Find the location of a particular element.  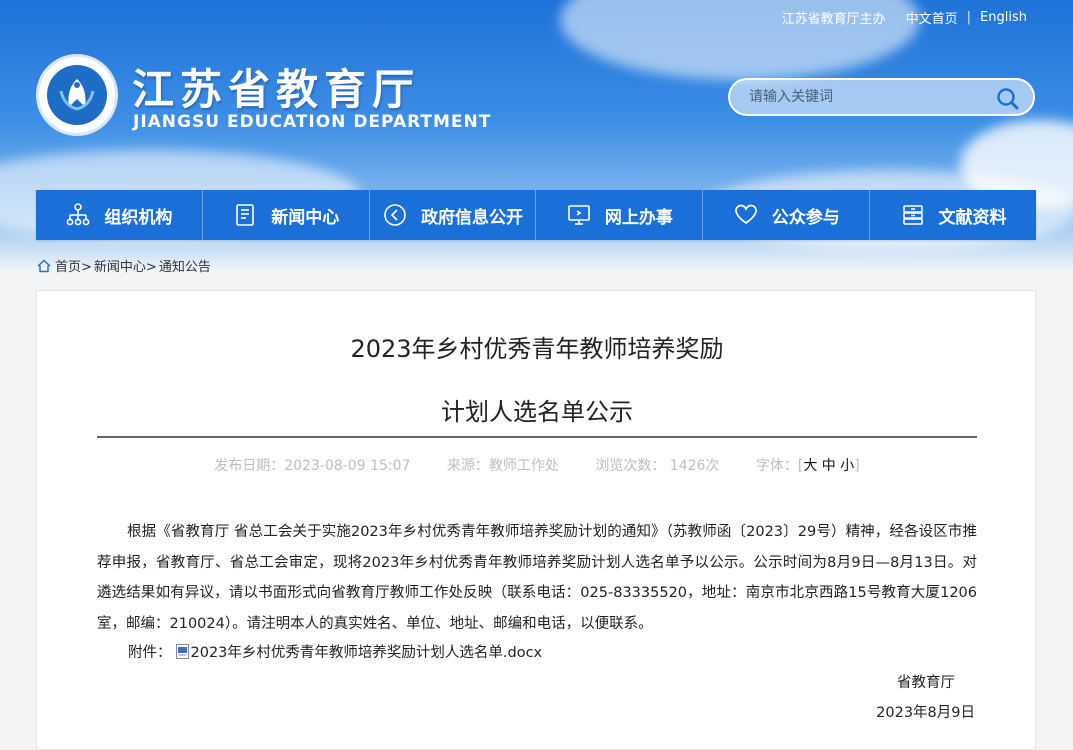

search-icon is located at coordinates (1008, 99).